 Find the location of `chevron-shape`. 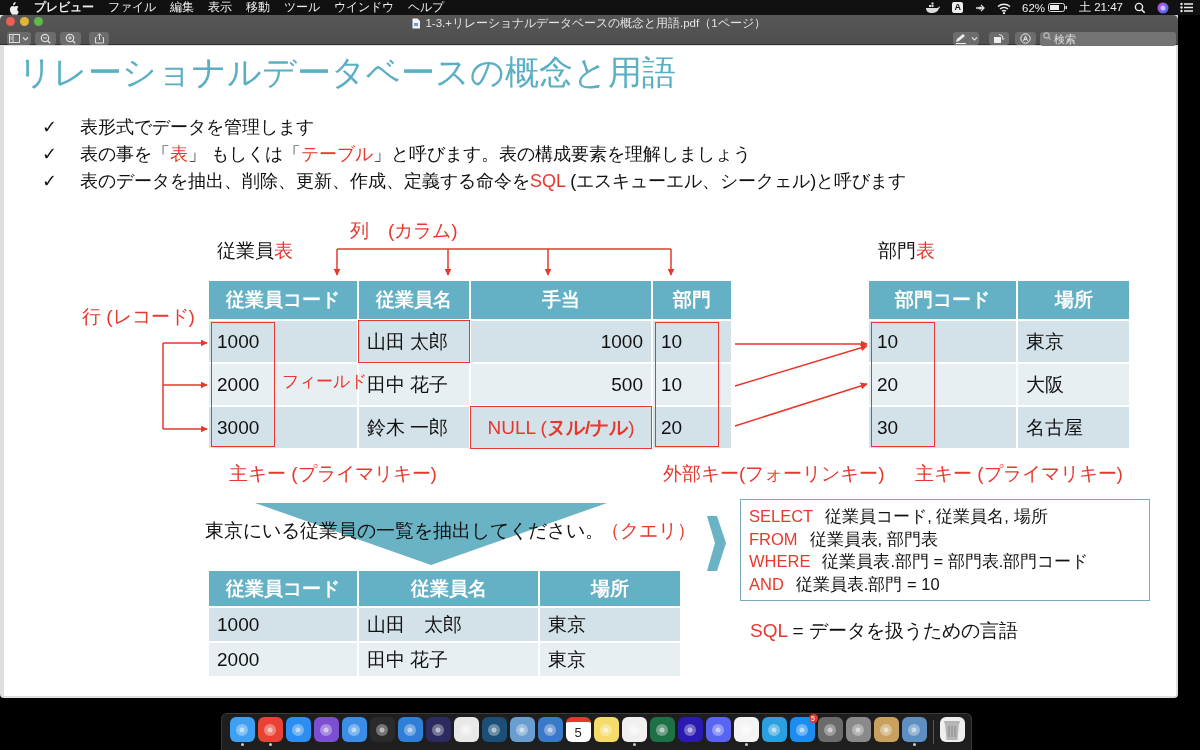

chevron-shape is located at coordinates (716, 543).